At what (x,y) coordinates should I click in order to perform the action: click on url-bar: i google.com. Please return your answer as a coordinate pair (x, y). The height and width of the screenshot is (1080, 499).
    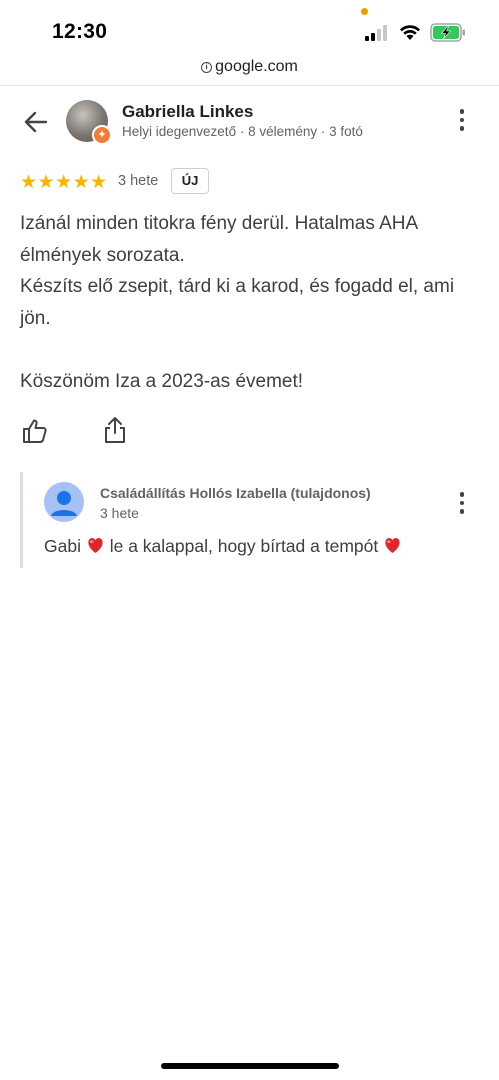
    Looking at the image, I should click on (249, 72).